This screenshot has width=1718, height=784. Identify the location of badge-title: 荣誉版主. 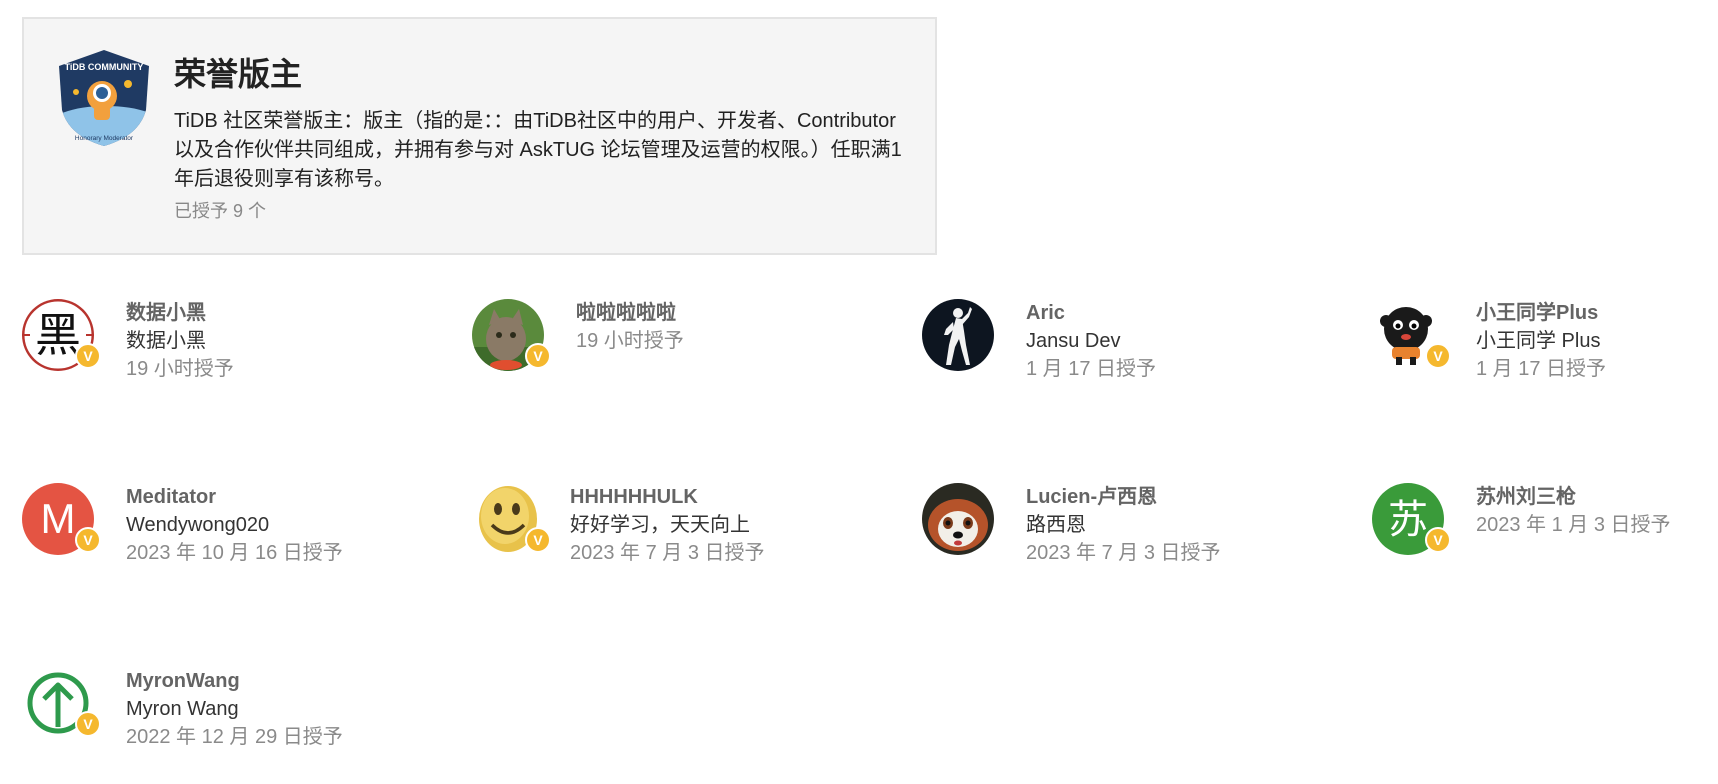
(238, 74).